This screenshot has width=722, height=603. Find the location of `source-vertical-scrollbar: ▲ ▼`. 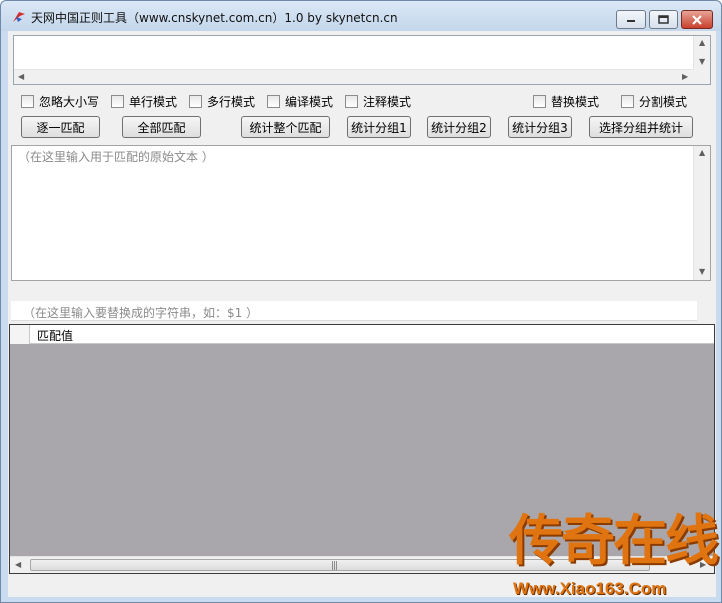

source-vertical-scrollbar: ▲ ▼ is located at coordinates (701, 213).